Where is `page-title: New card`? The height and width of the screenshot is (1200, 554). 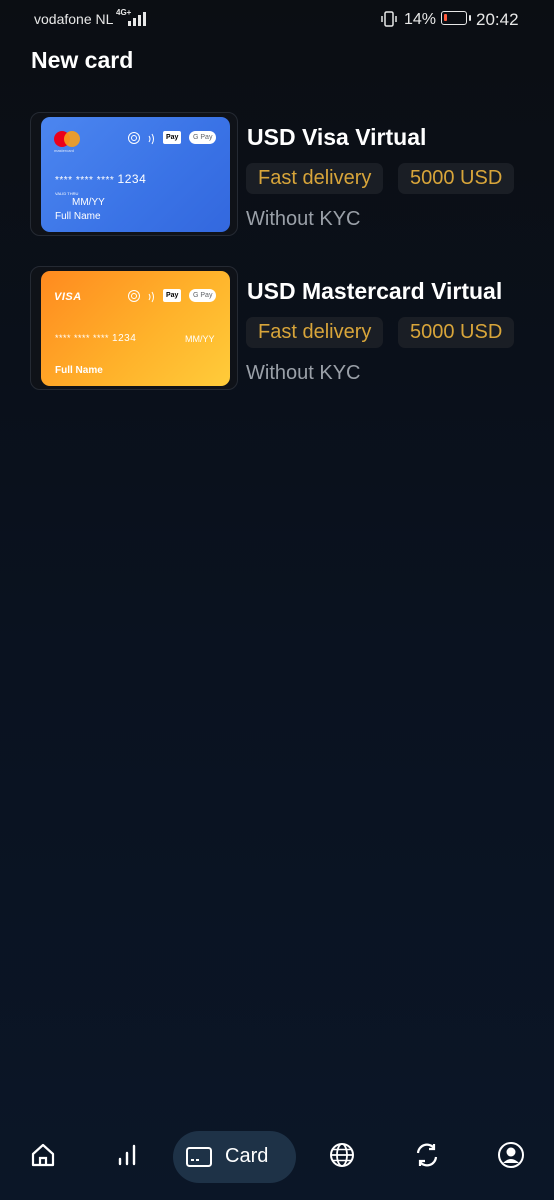 page-title: New card is located at coordinates (82, 60).